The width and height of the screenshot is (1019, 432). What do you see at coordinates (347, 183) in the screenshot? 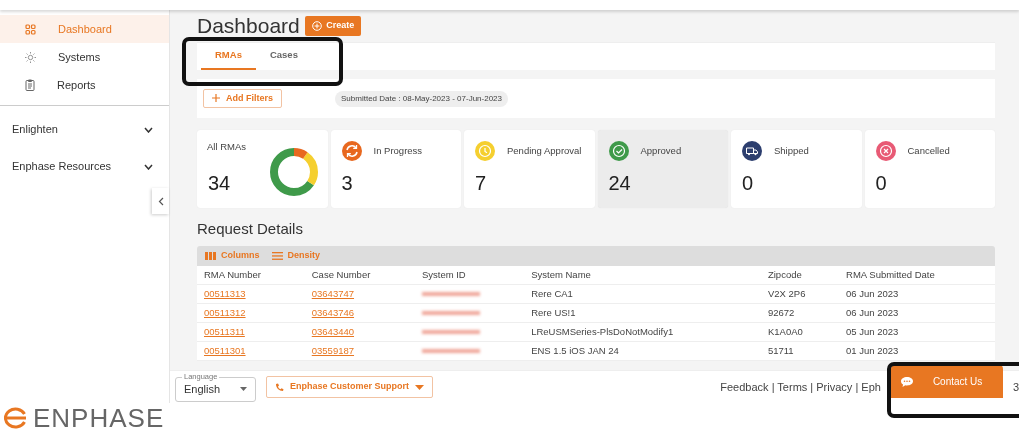
I see `card-count: 3` at bounding box center [347, 183].